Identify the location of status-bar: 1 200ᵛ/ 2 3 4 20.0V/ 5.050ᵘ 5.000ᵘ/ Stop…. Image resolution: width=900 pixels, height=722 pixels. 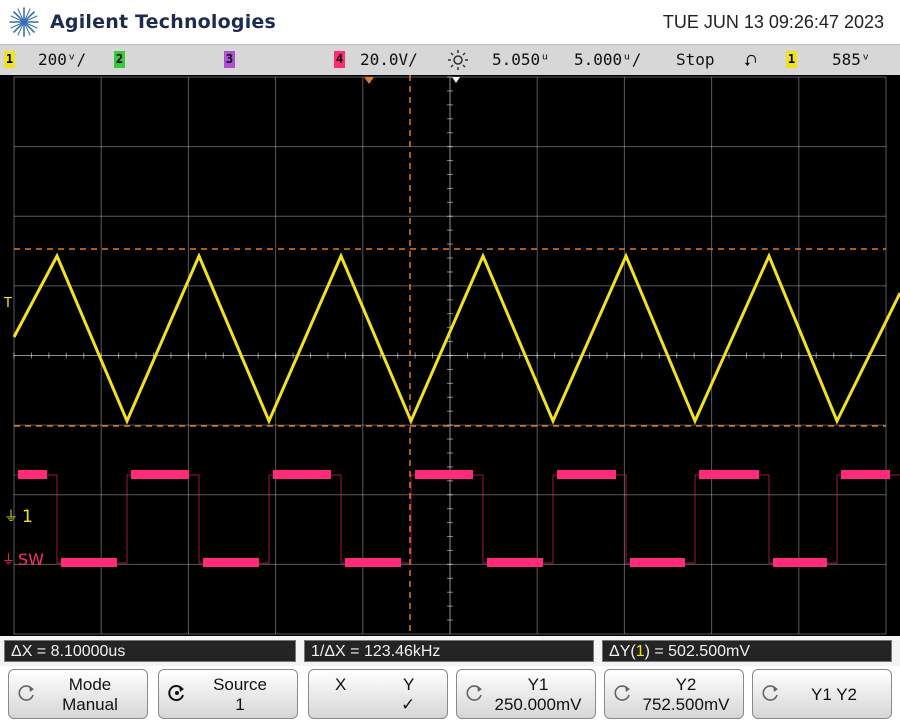
(450, 60).